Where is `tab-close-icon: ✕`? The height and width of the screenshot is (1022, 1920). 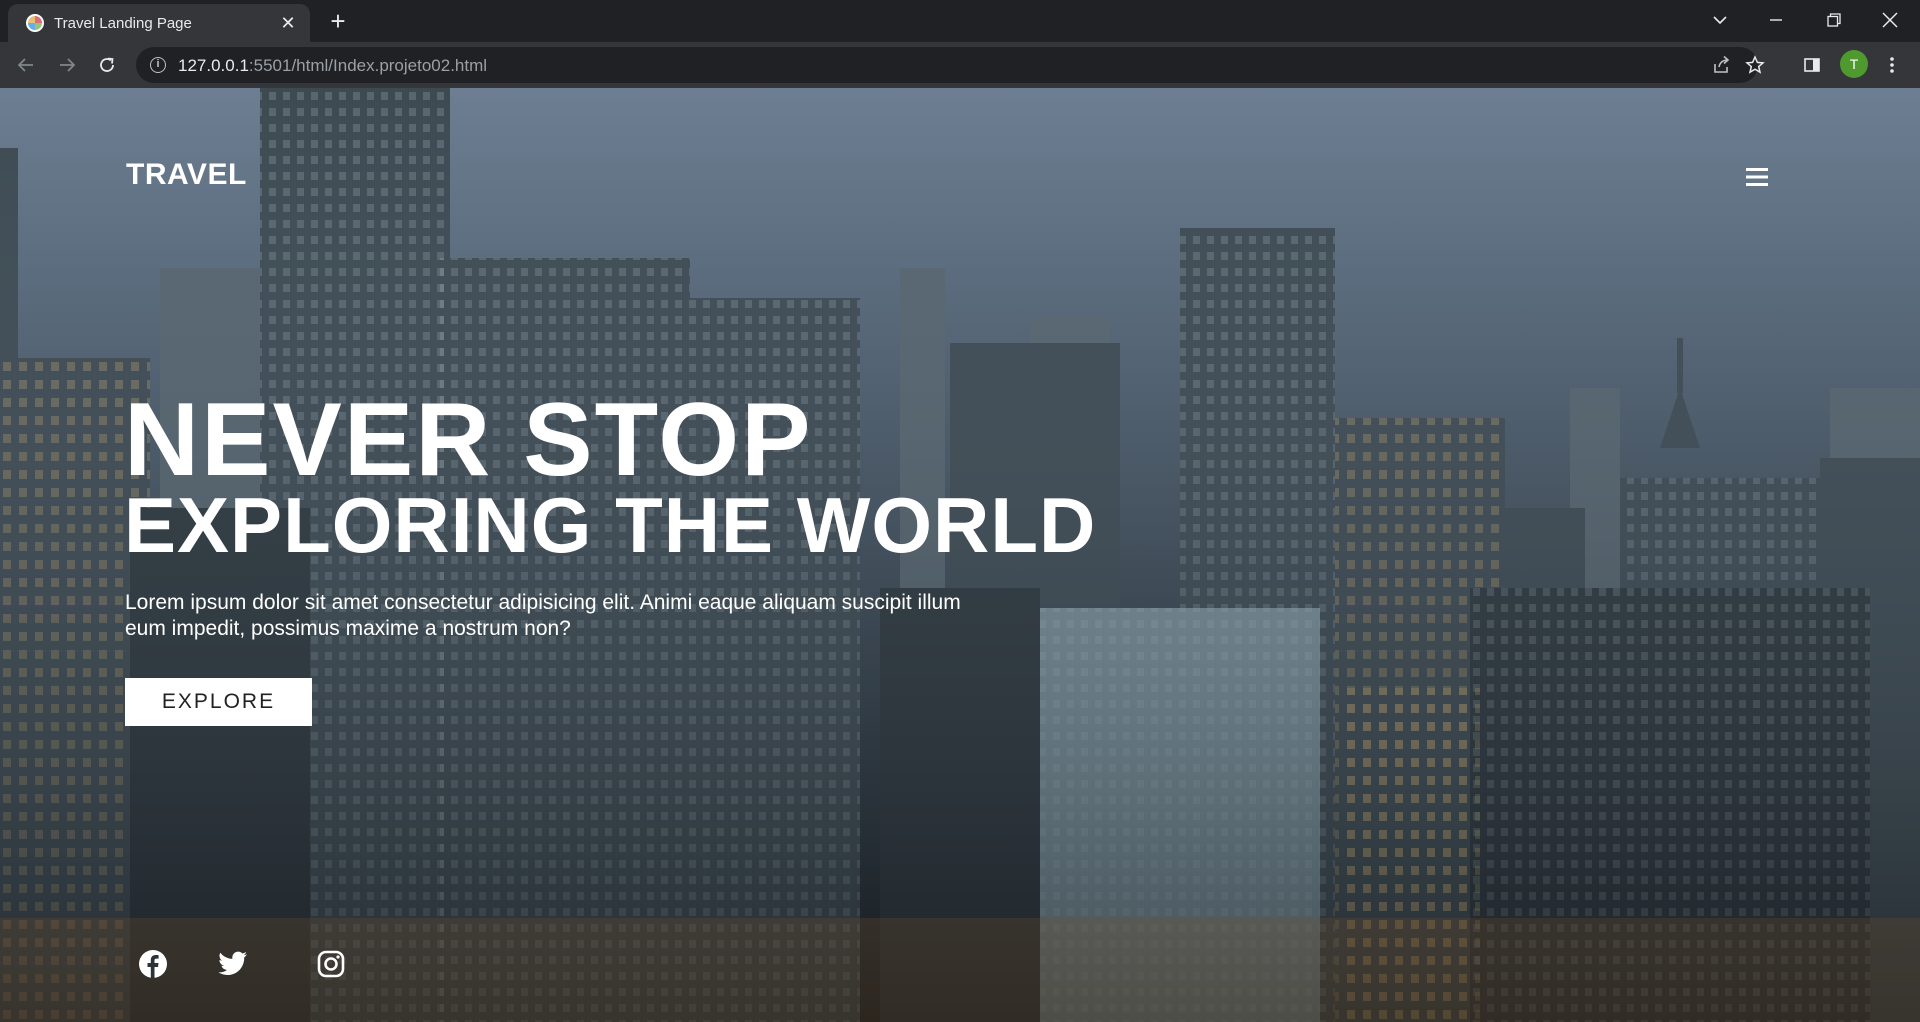 tab-close-icon: ✕ is located at coordinates (288, 23).